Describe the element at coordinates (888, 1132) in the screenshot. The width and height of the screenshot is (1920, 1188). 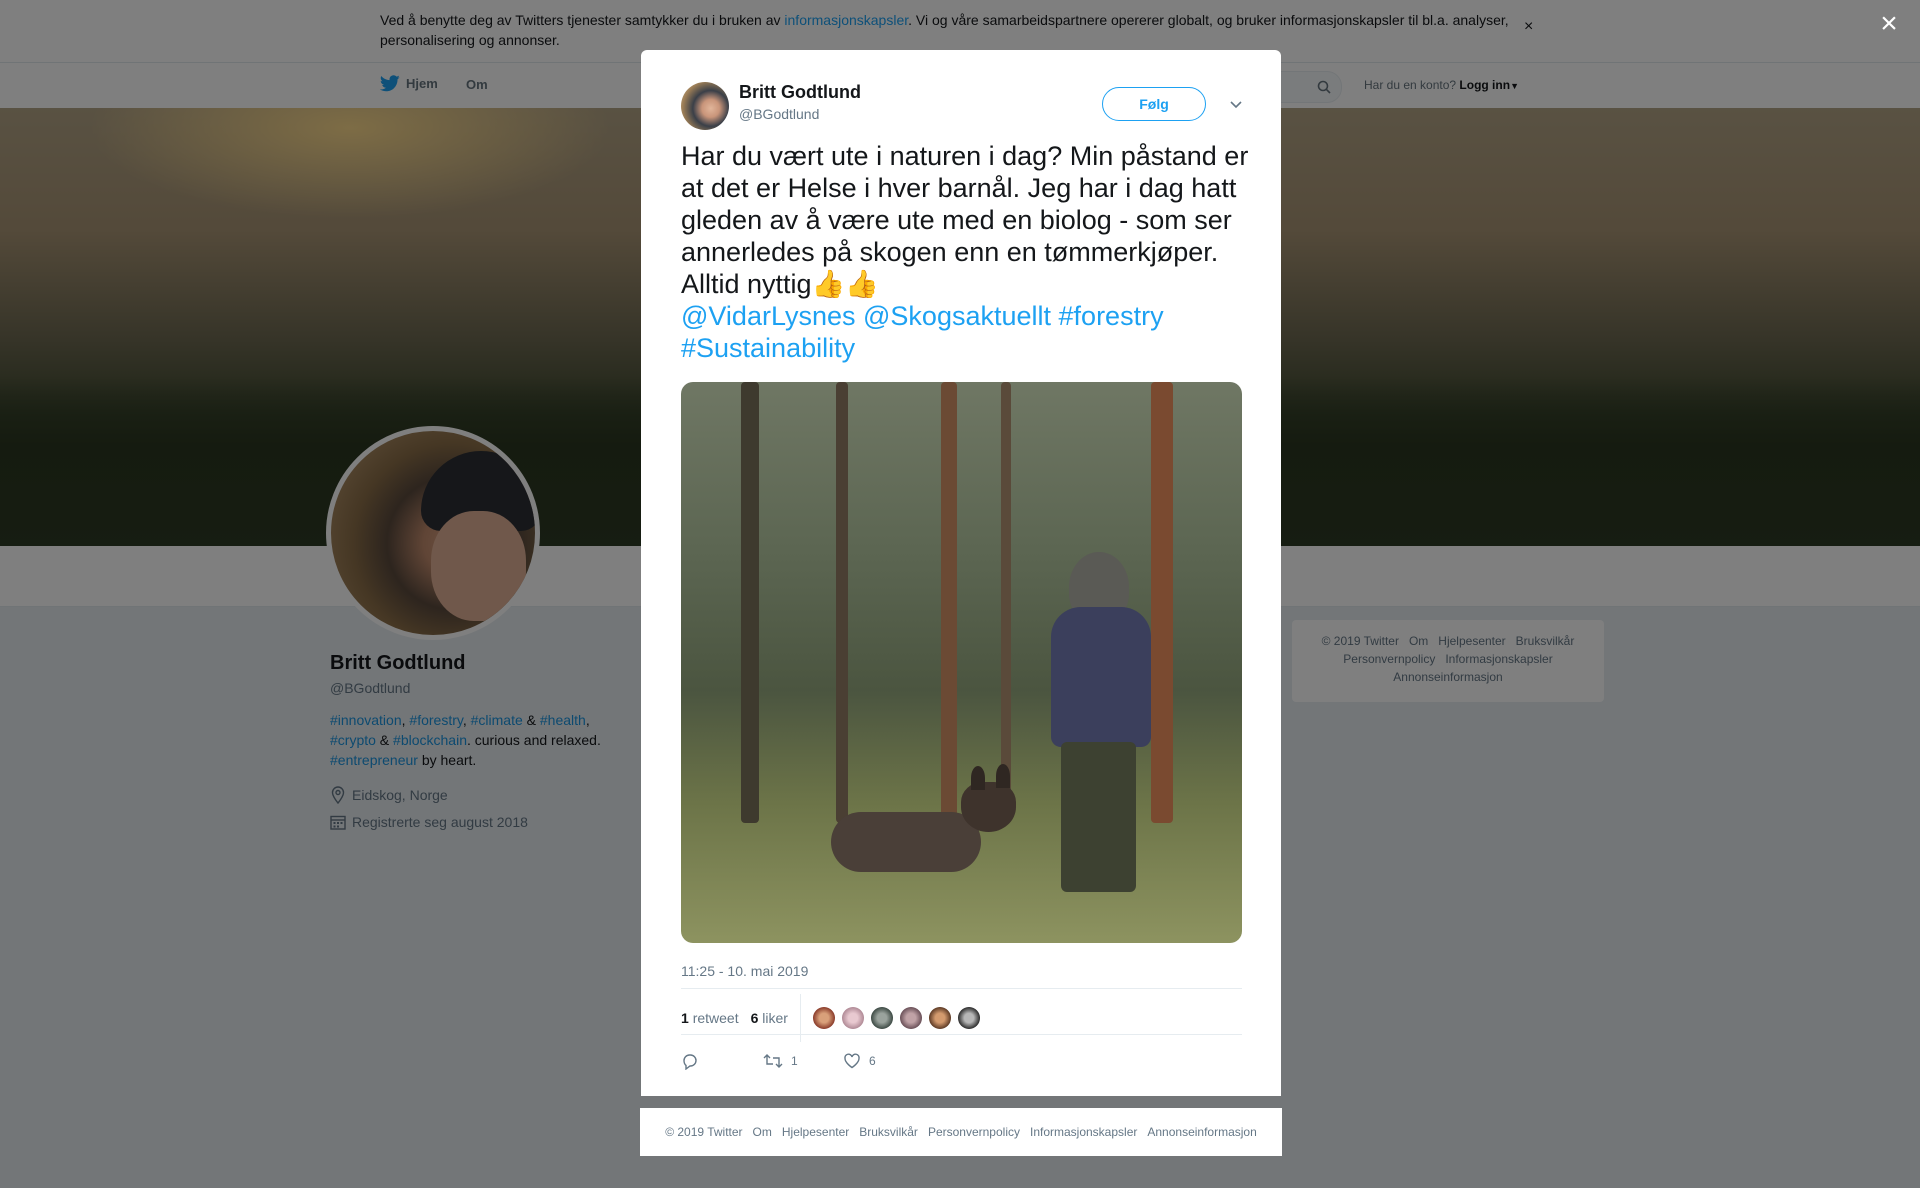
I see `footer-link: Bruksvilkår` at that location.